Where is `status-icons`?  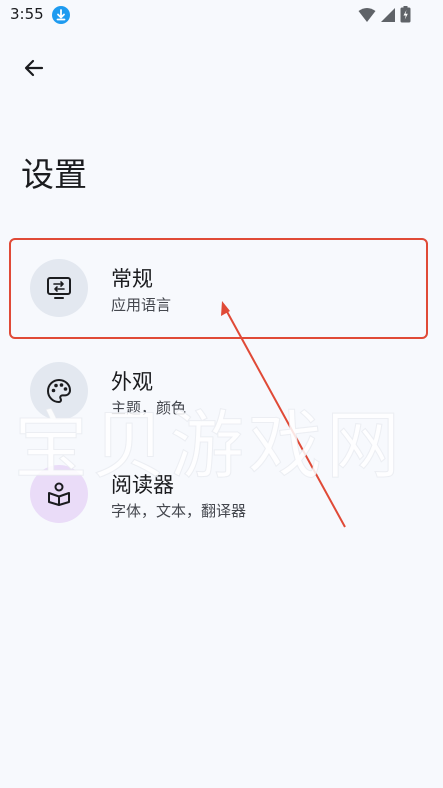 status-icons is located at coordinates (384, 16).